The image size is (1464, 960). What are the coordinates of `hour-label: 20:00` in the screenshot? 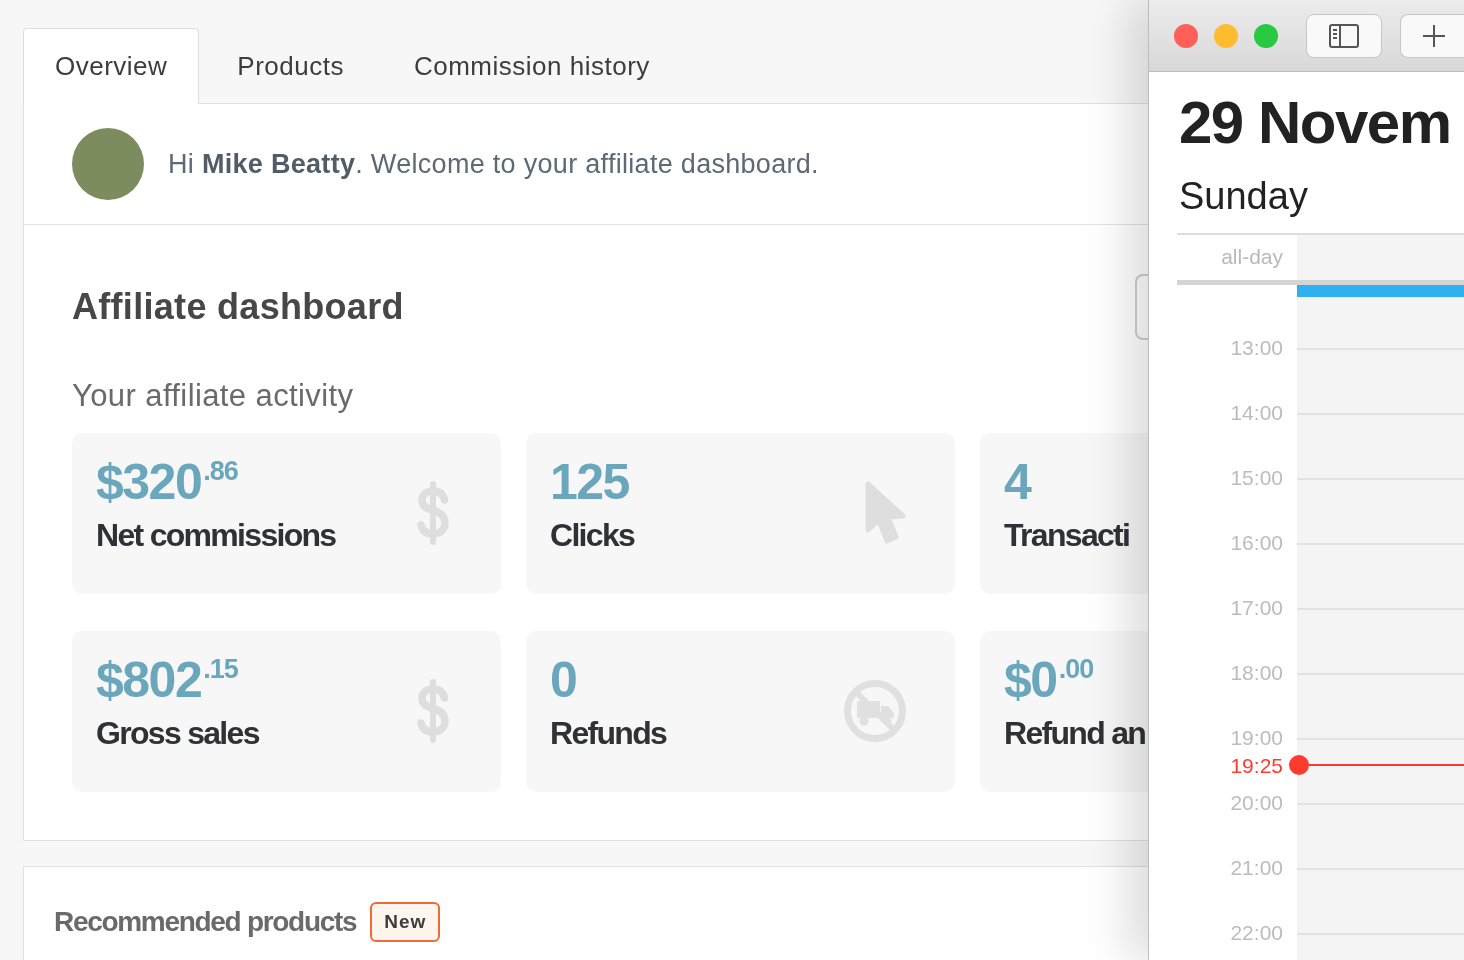 It's located at (1256, 803).